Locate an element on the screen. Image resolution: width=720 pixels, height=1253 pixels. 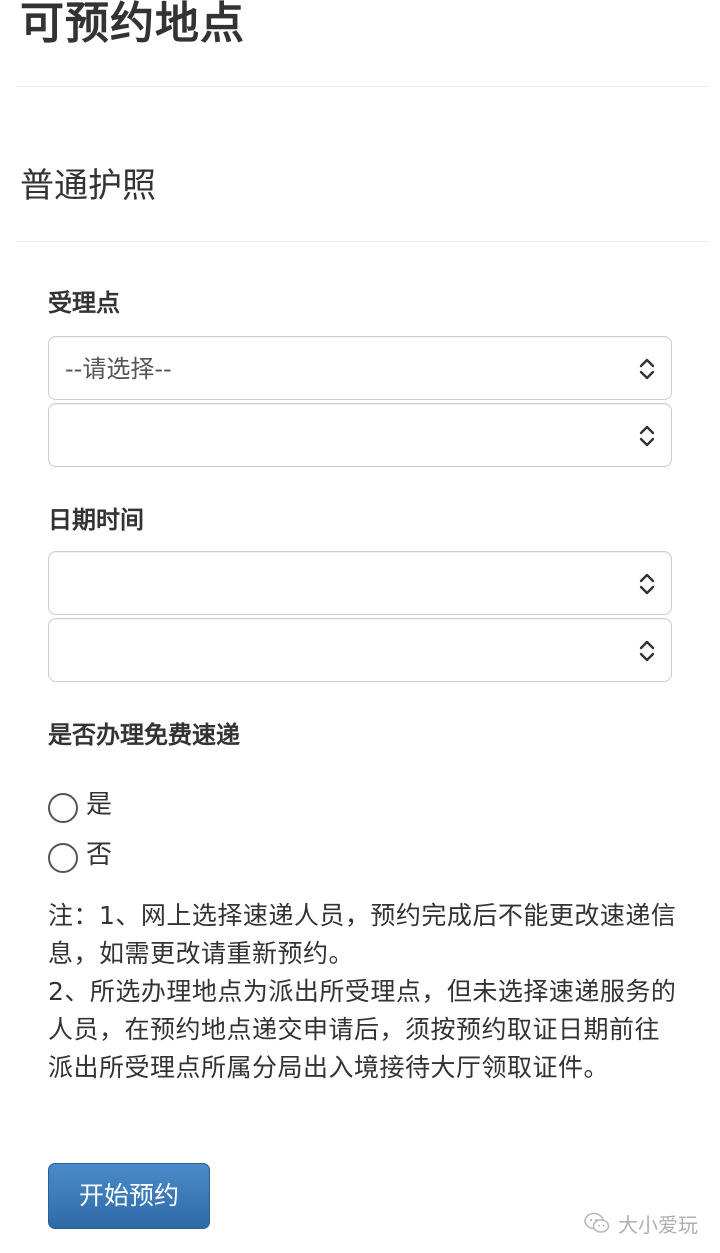
delivery-yes-radio is located at coordinates (63, 808).